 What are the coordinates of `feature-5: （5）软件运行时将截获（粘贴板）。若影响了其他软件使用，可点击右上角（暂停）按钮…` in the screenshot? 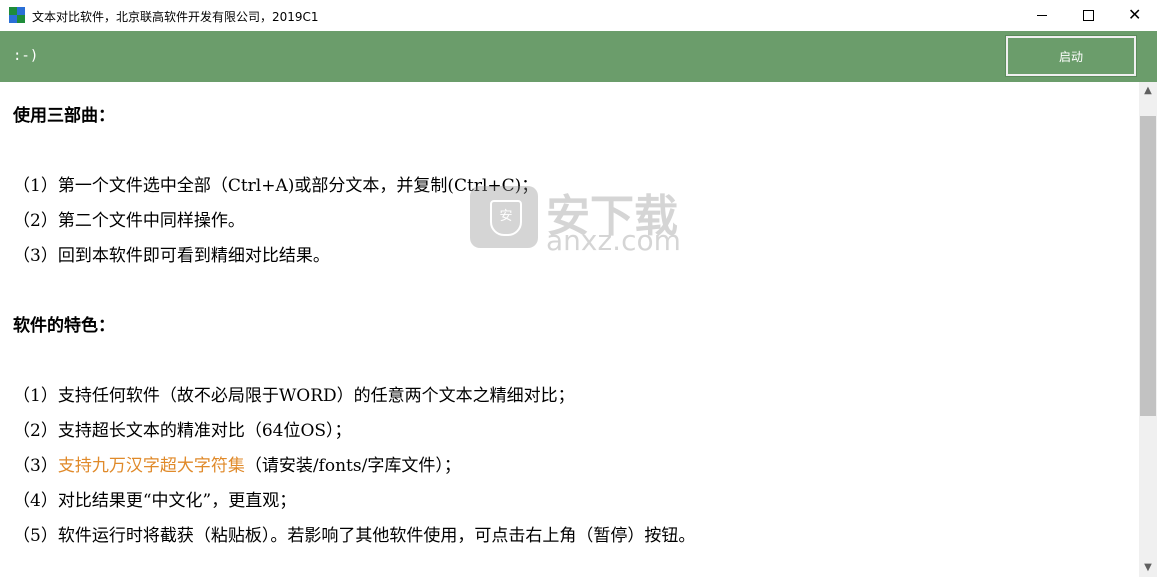 It's located at (354, 536).